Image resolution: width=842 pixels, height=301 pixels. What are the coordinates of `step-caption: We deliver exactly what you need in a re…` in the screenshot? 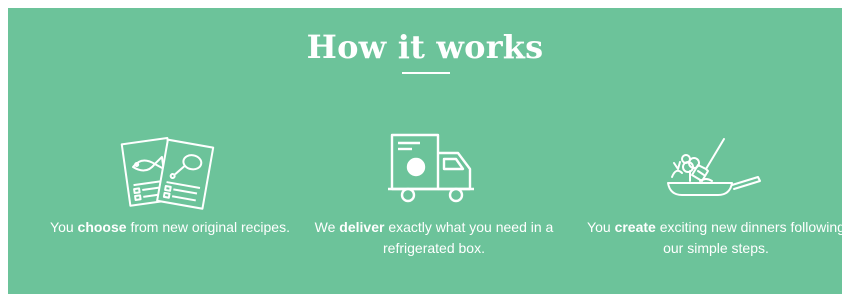 It's located at (434, 237).